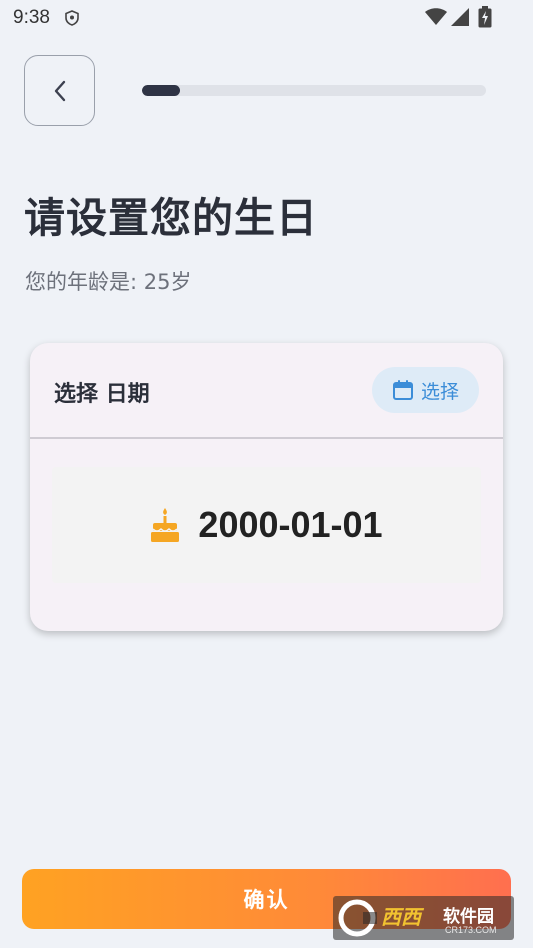  I want to click on shield-icon, so click(72, 18).